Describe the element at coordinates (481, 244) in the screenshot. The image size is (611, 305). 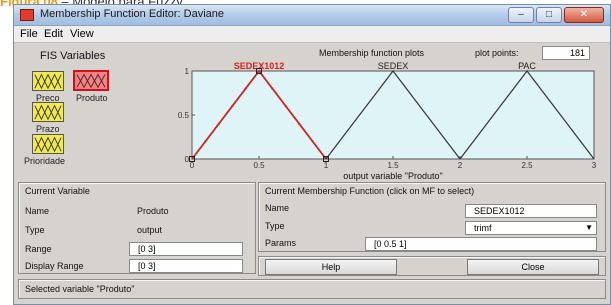
I see `mf-params-input: [0 0.5 1]` at that location.